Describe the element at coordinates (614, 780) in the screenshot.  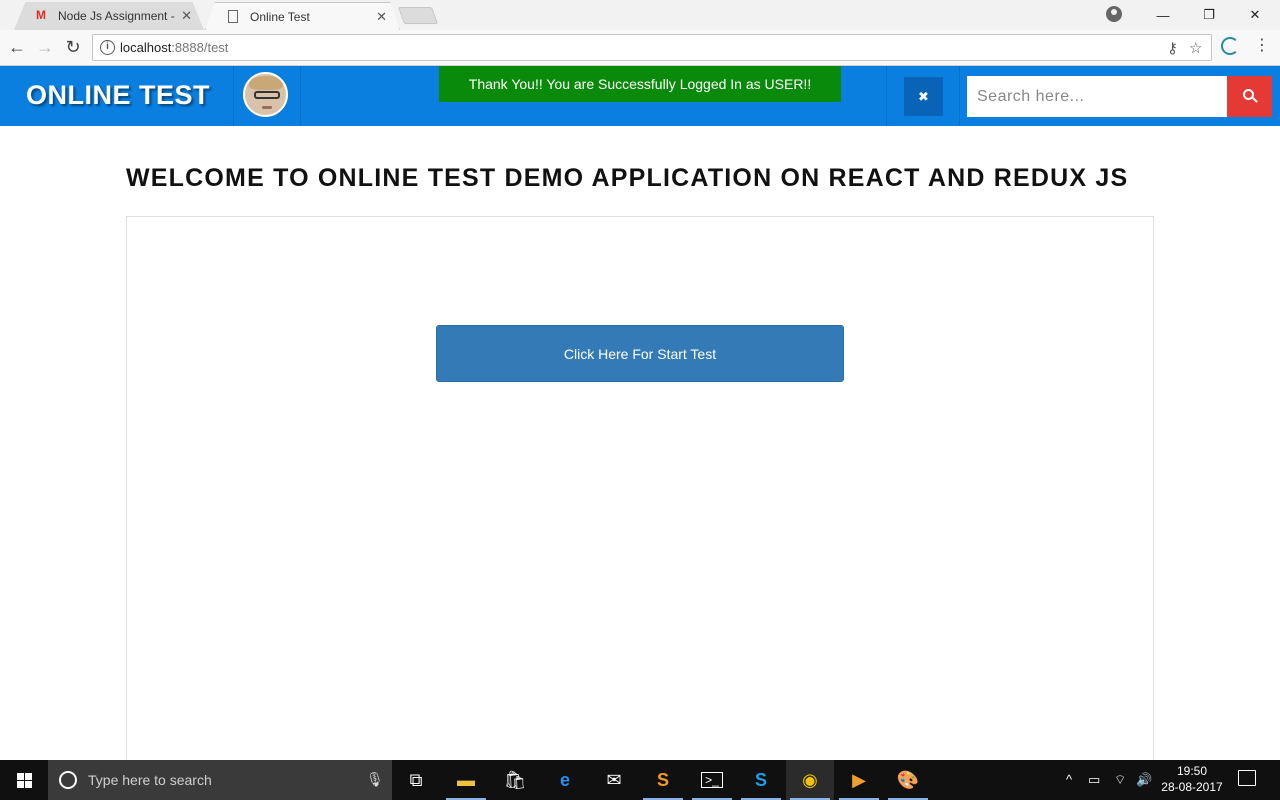
I see `mail-icon: ✉` at that location.